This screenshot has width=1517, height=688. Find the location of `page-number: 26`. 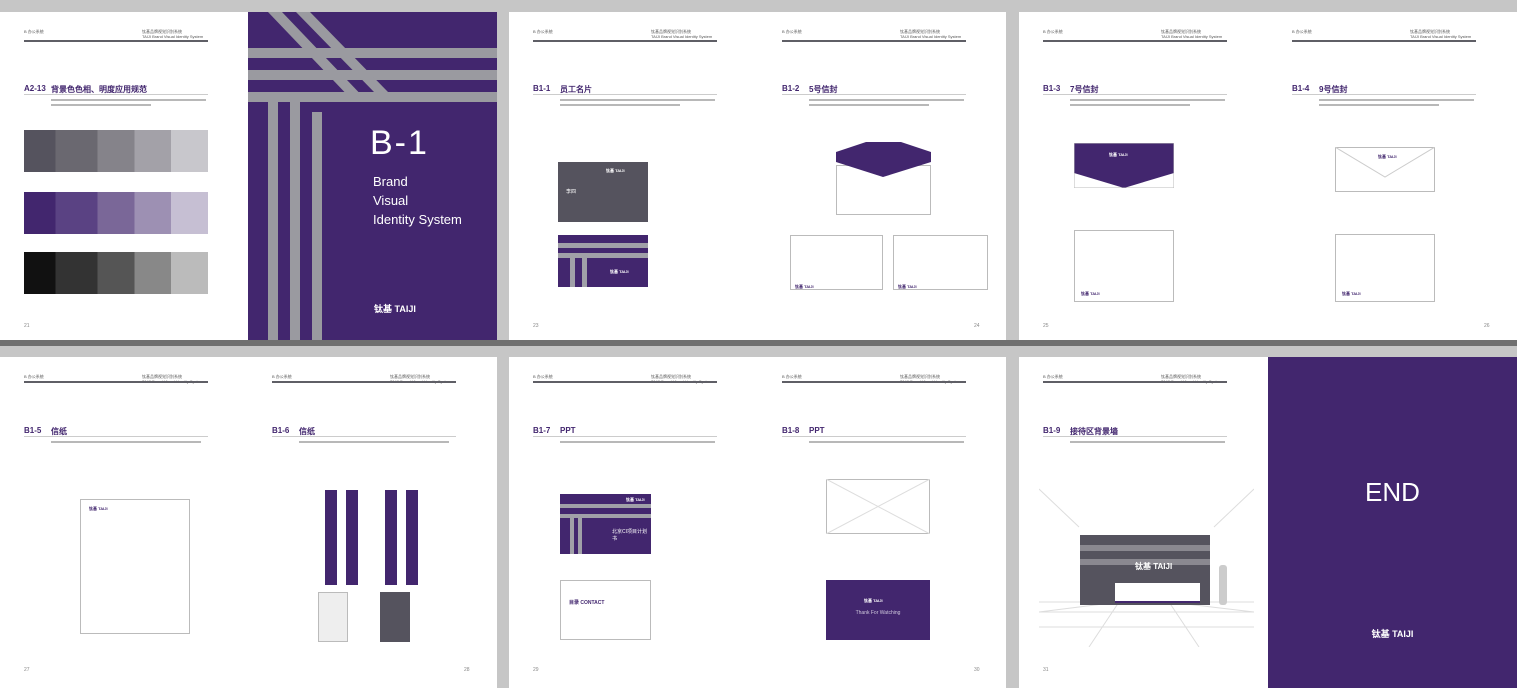

page-number: 26 is located at coordinates (1487, 326).